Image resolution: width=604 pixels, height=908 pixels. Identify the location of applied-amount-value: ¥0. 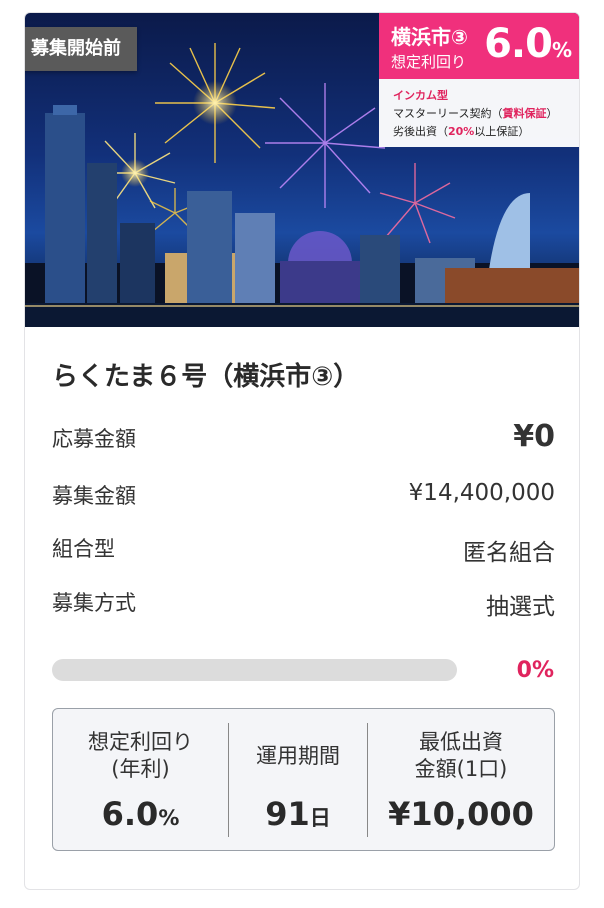
(534, 436).